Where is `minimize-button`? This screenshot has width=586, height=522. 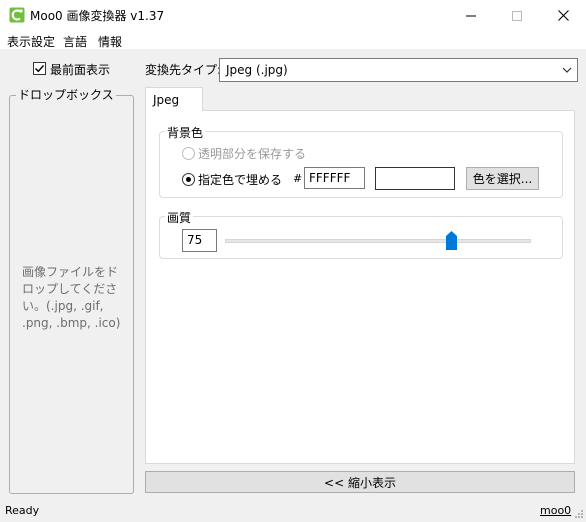 minimize-button is located at coordinates (471, 15).